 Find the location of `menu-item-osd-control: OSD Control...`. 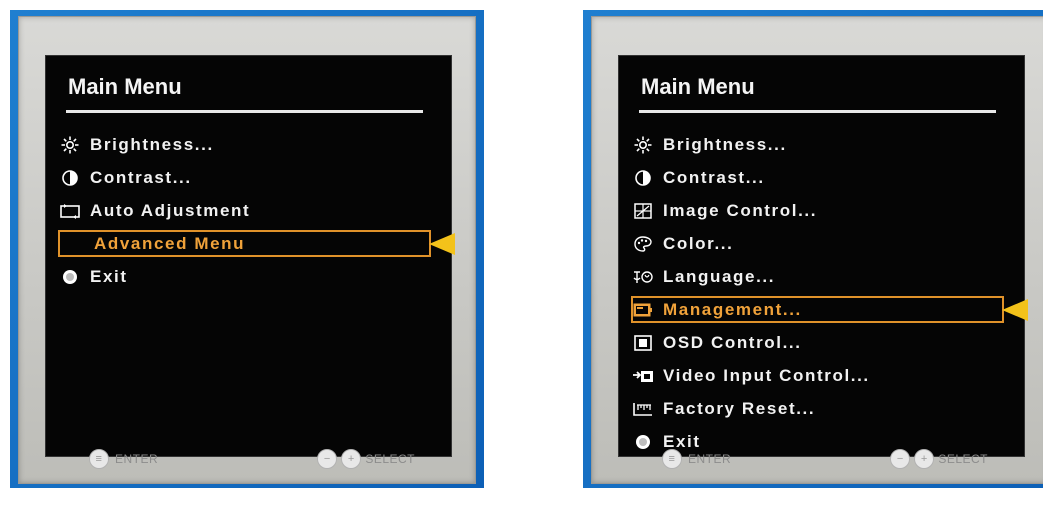

menu-item-osd-control: OSD Control... is located at coordinates (821, 342).